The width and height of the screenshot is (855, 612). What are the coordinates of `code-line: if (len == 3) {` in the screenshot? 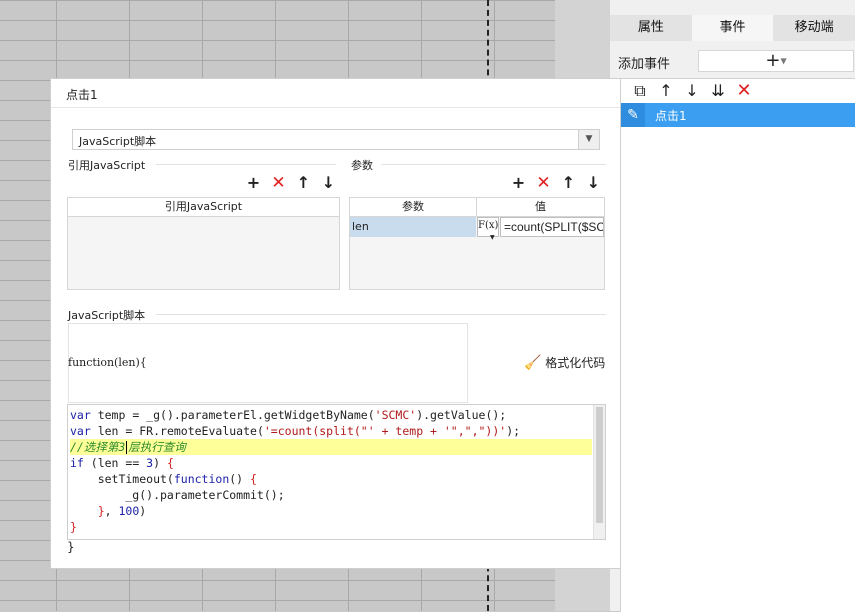 It's located at (122, 463).